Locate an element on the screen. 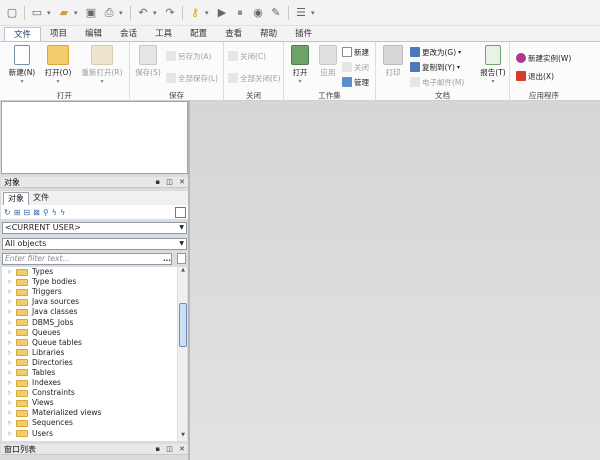 This screenshot has height=460, width=600. tree-item-sequences: ▷ Sequences is located at coordinates (90, 423).